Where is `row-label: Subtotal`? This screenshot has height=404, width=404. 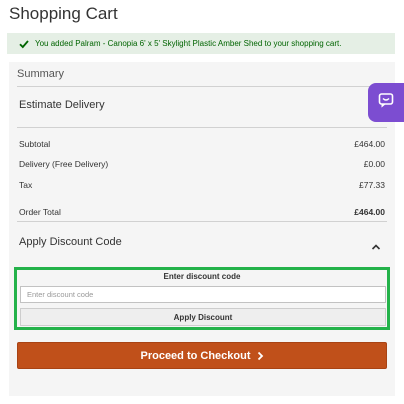 row-label: Subtotal is located at coordinates (35, 144).